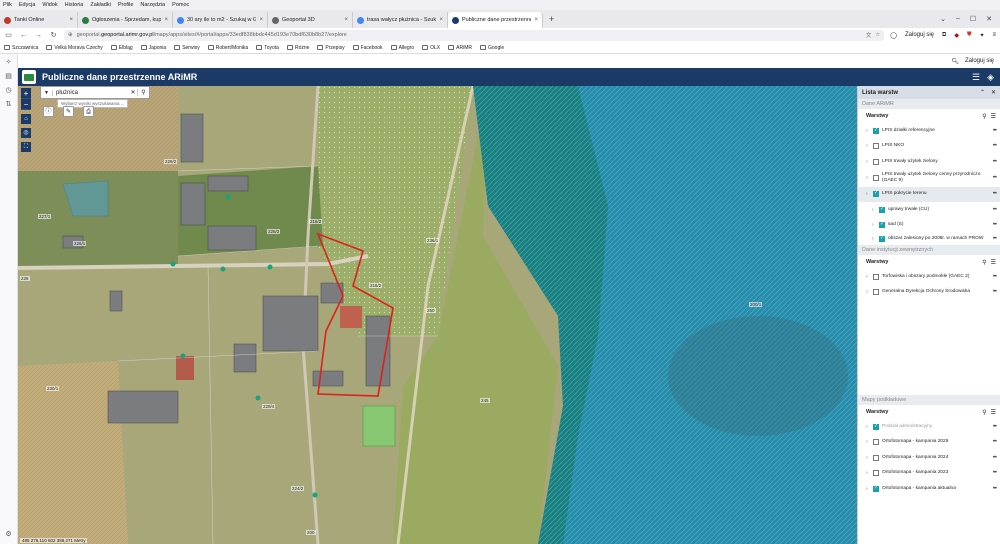 The image size is (1000, 544). What do you see at coordinates (979, 61) in the screenshot?
I see `page-login-link: Zaloguj się` at bounding box center [979, 61].